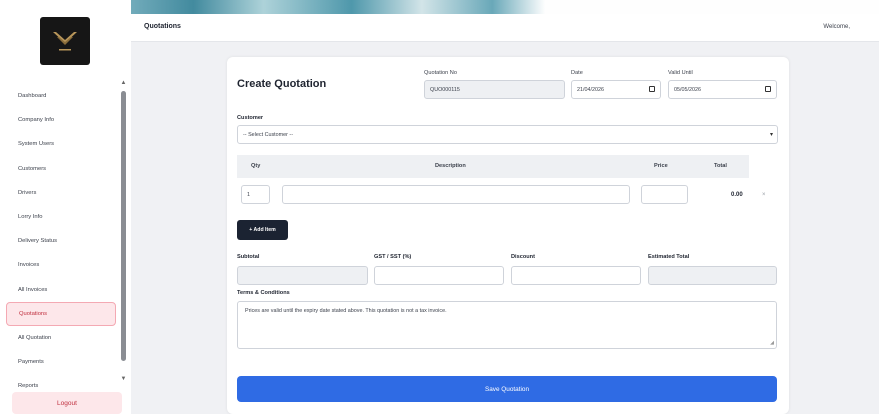 This screenshot has width=879, height=414. I want to click on subtotal-label: Subtotal, so click(248, 257).